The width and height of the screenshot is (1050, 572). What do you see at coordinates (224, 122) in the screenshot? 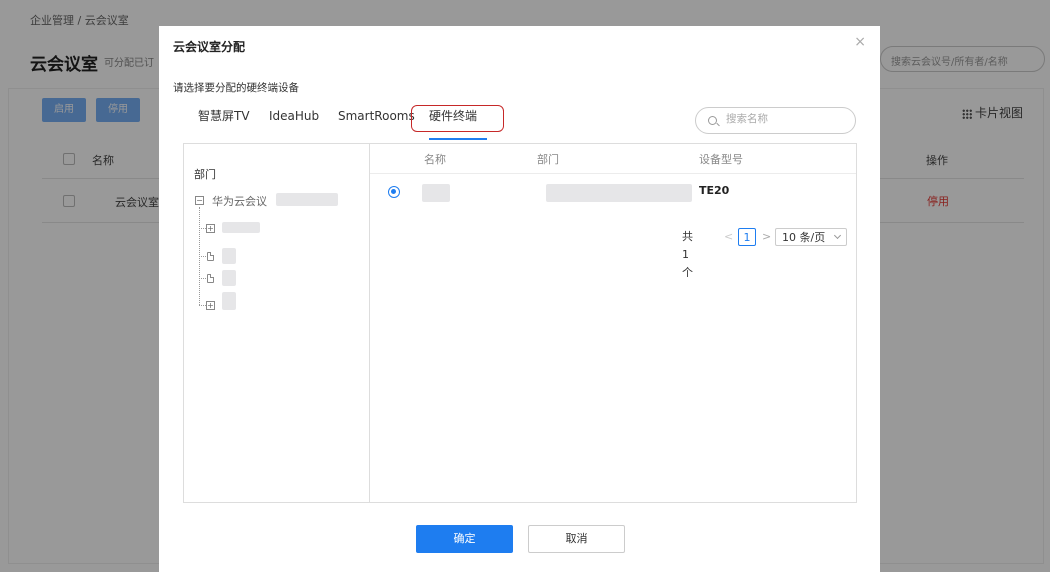
I see `tab-smart-screen-tv: 智慧屏TV` at bounding box center [224, 122].